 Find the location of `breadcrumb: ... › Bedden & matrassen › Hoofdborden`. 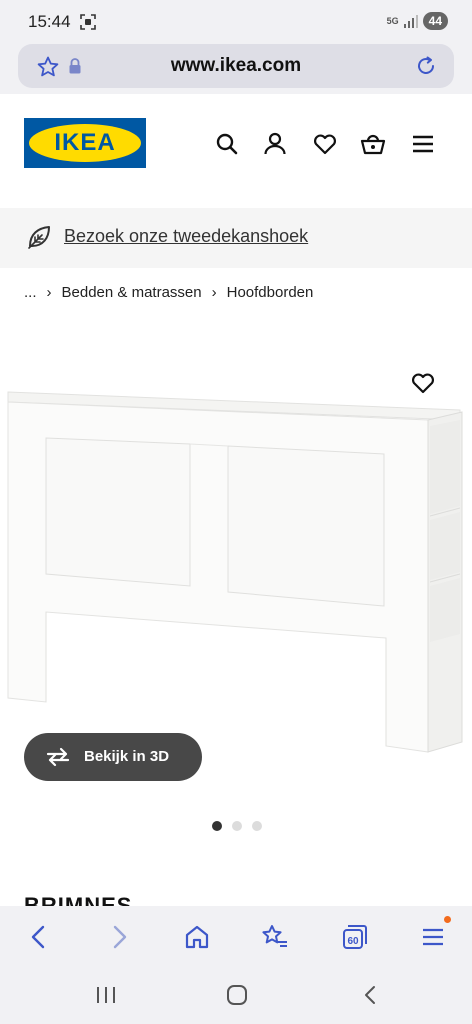

breadcrumb: ... › Bedden & matrassen › Hoofdborden is located at coordinates (168, 292).